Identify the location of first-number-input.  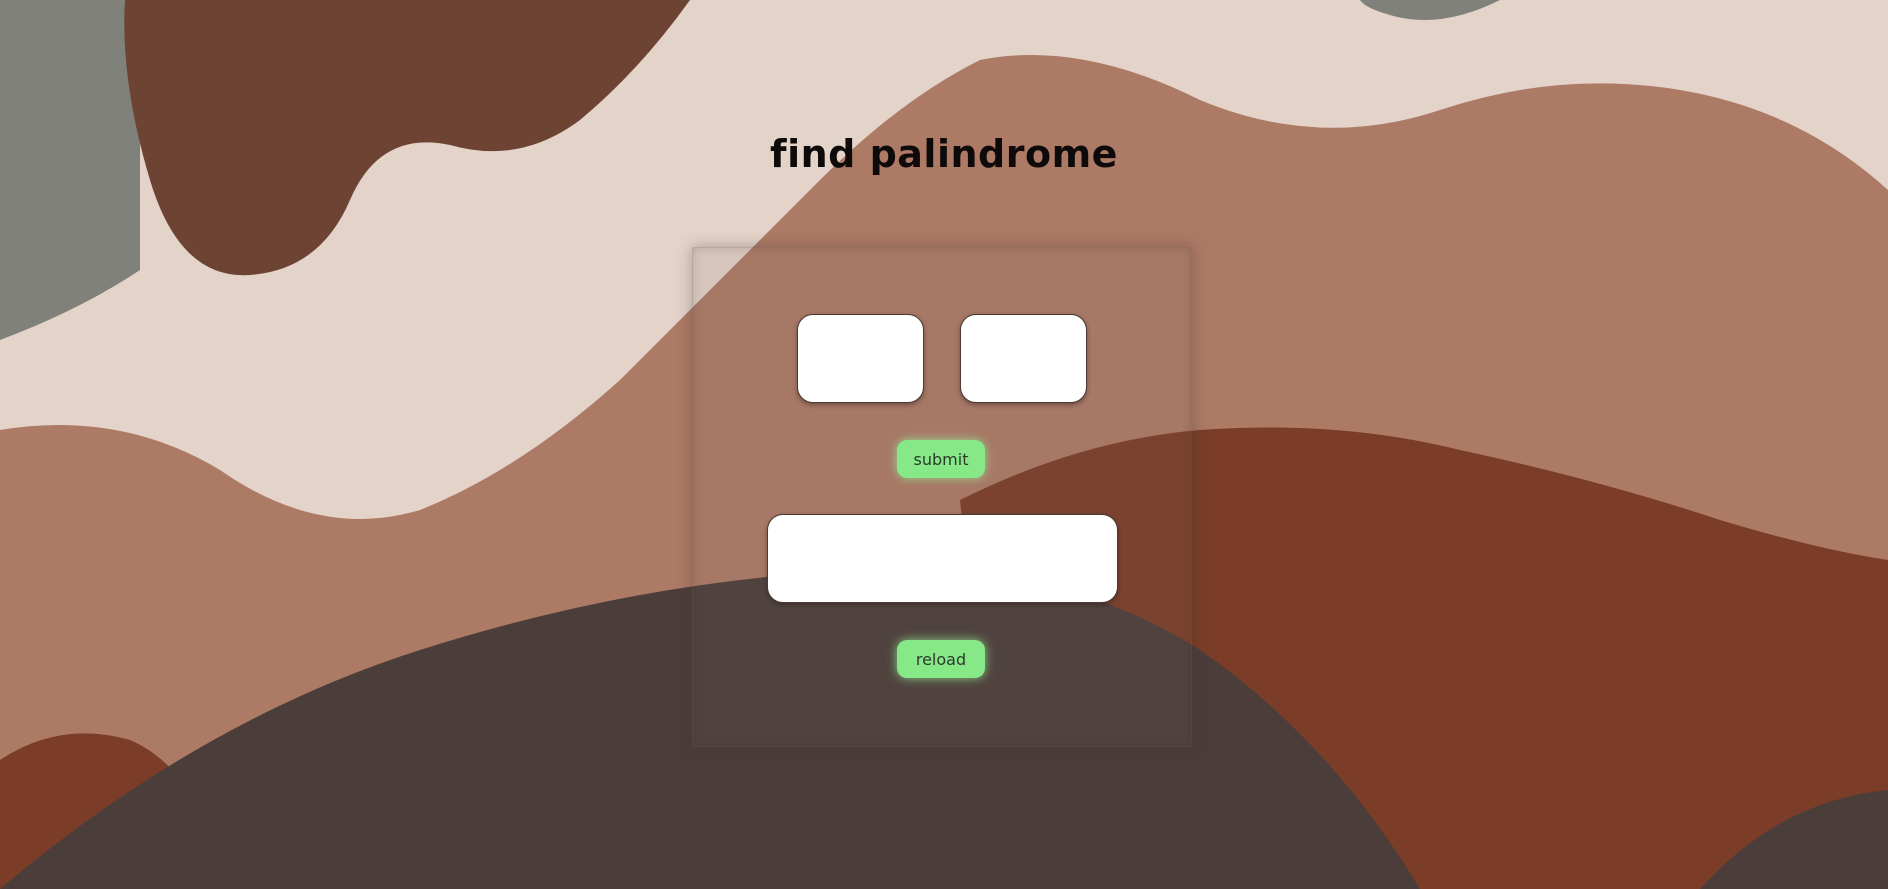
(860, 358).